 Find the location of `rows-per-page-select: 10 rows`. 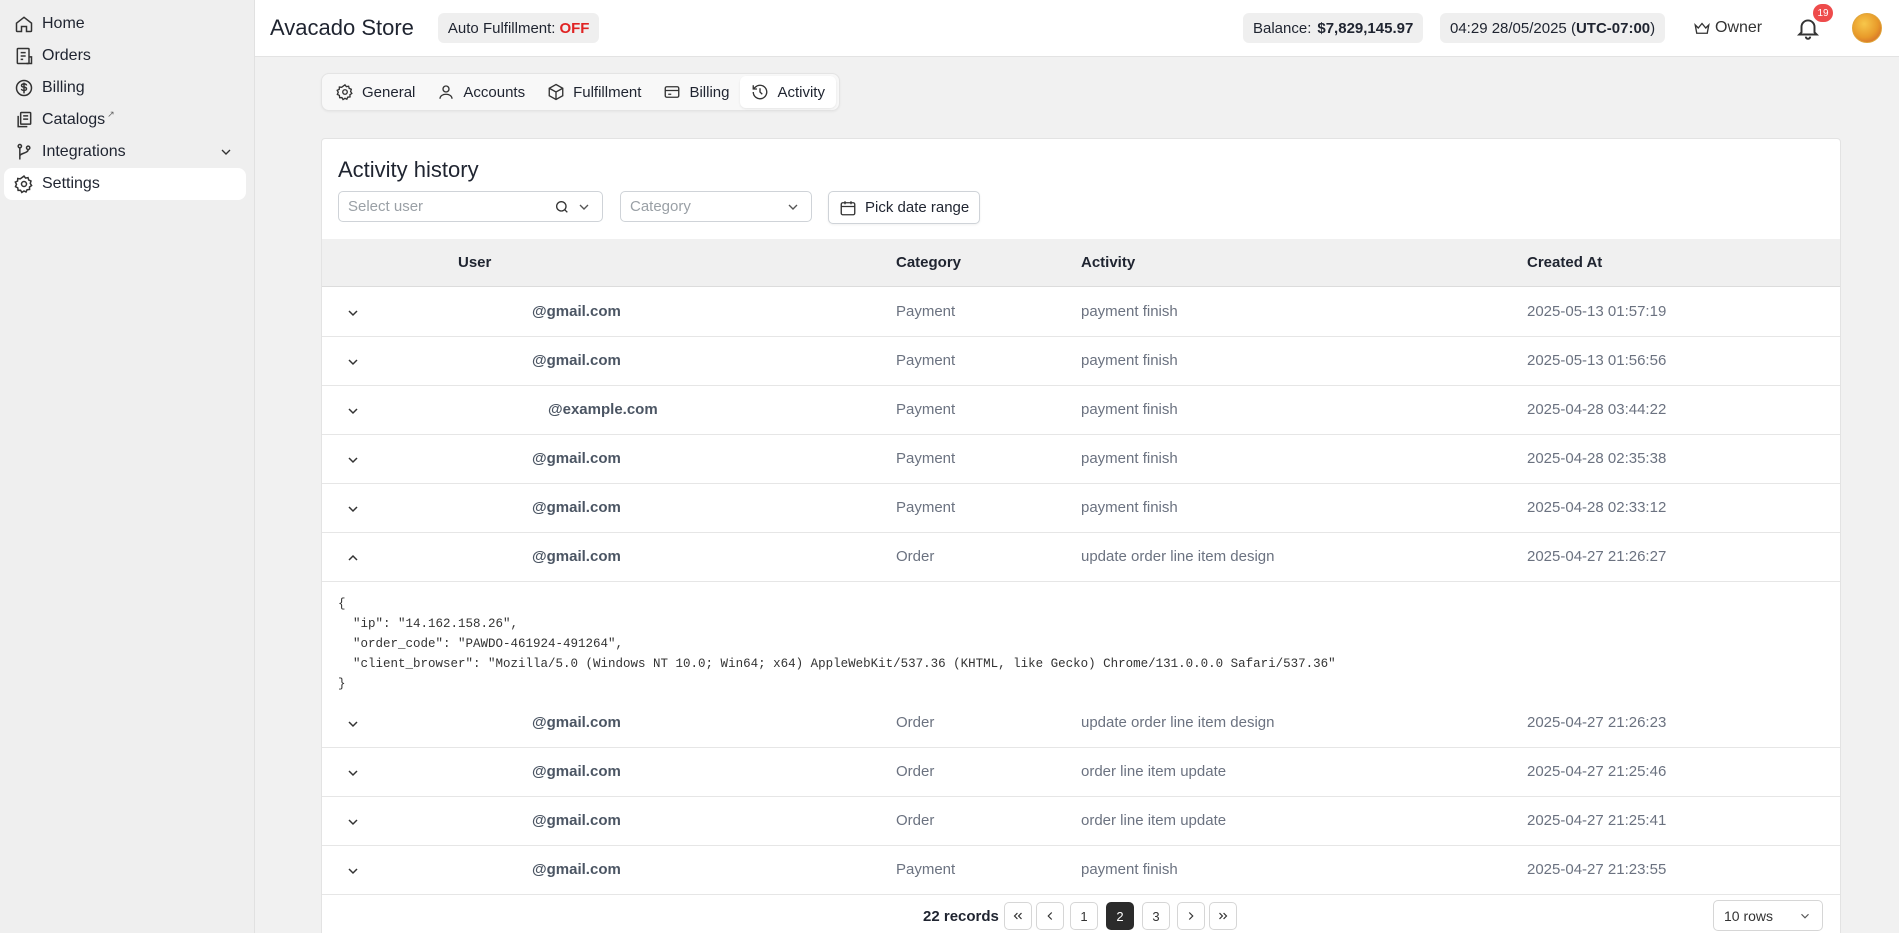

rows-per-page-select: 10 rows is located at coordinates (1768, 915).